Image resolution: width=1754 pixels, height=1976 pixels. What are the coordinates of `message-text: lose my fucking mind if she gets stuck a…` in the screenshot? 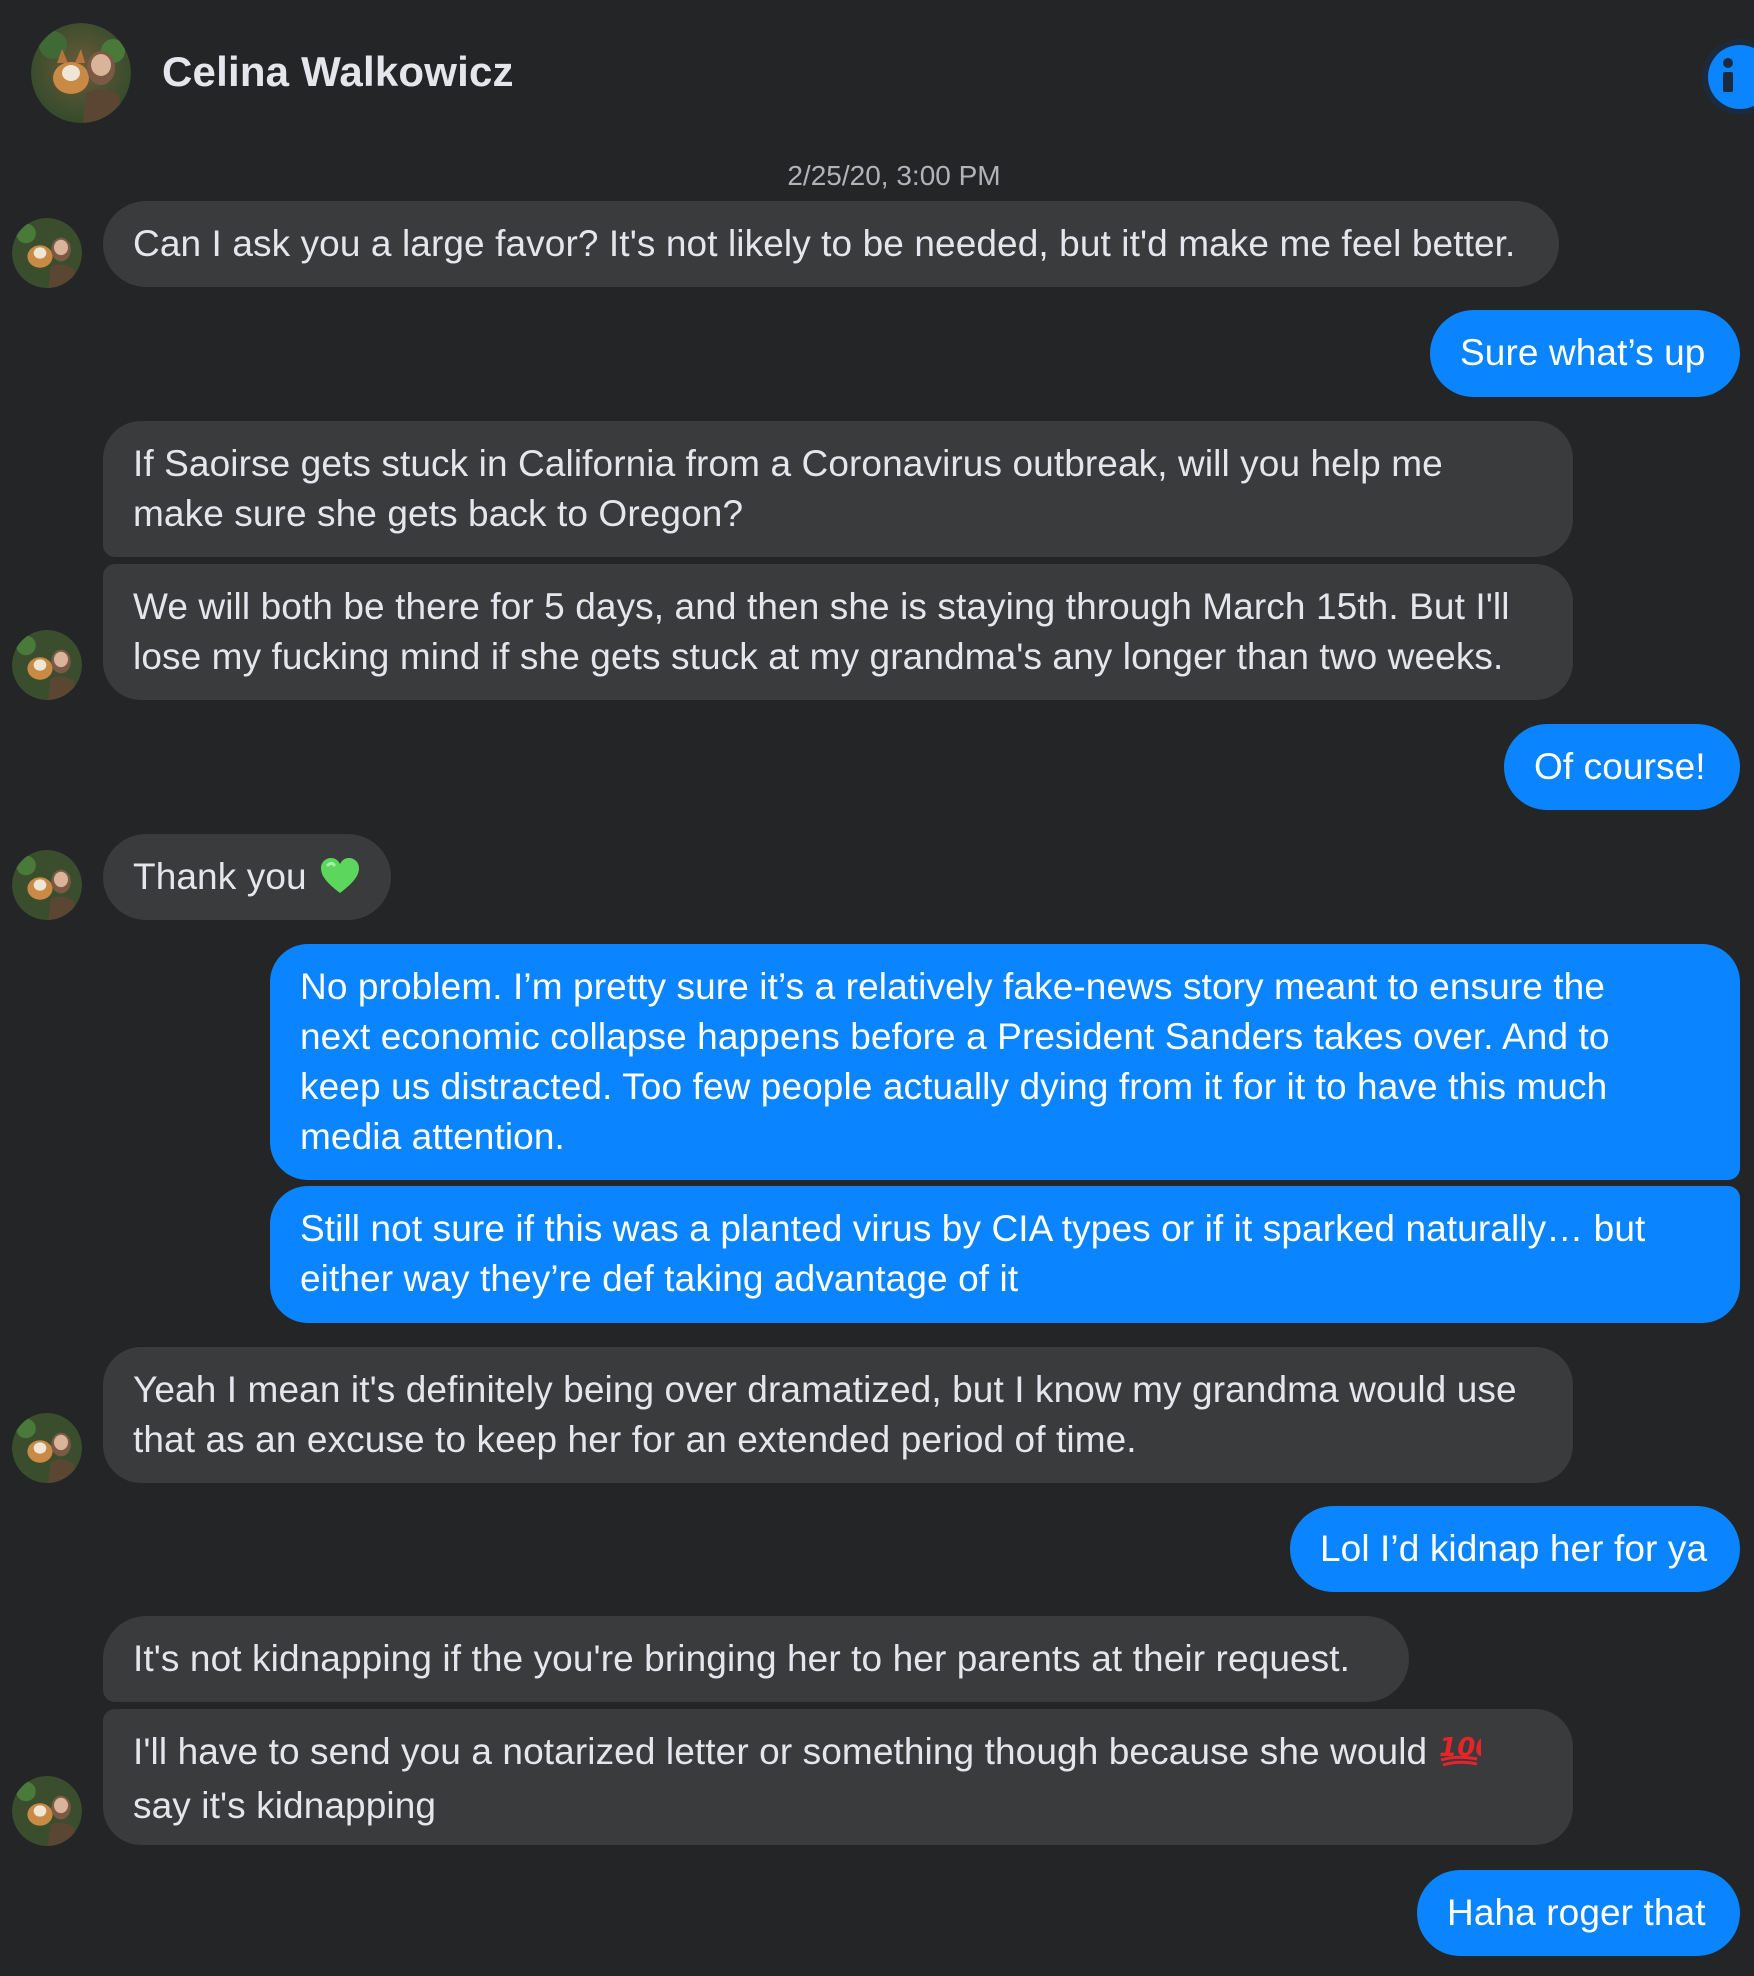 It's located at (818, 656).